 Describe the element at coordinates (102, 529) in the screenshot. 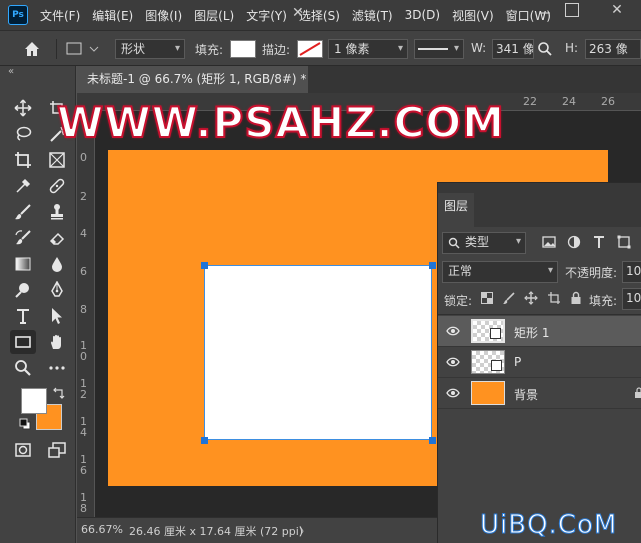

I see `zoom-level: 66.67%` at that location.